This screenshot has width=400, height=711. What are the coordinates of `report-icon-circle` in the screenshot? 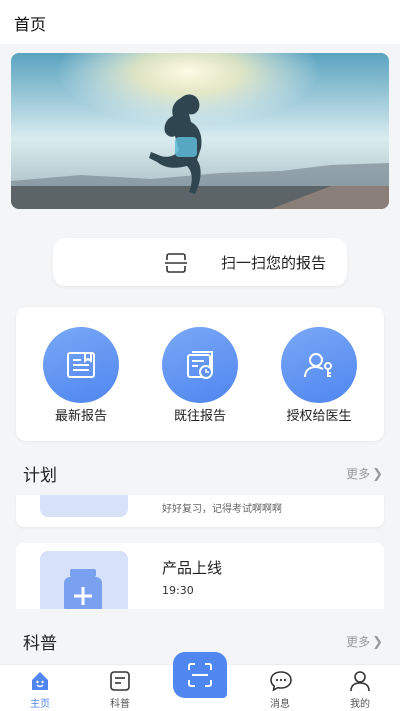 It's located at (81, 365).